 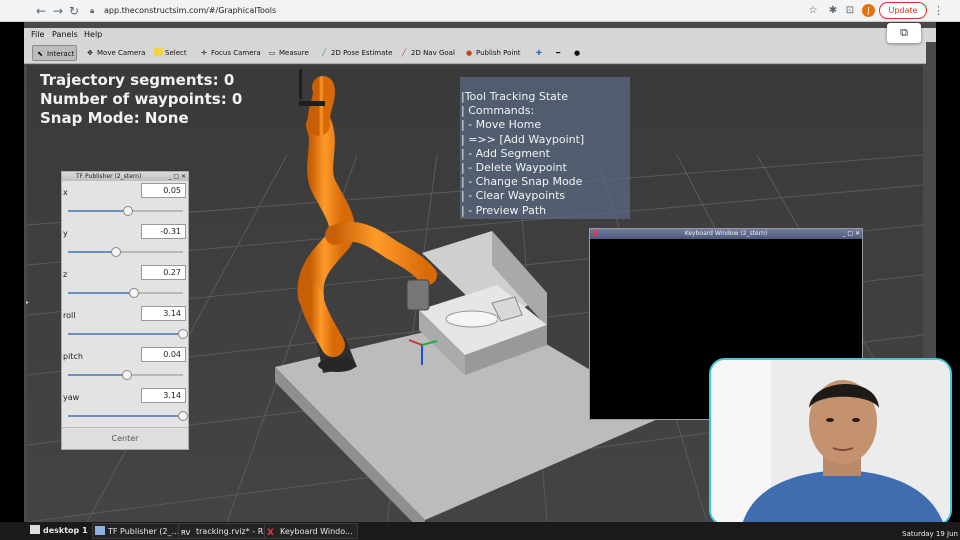 I want to click on star-icon: ☆, so click(x=813, y=11).